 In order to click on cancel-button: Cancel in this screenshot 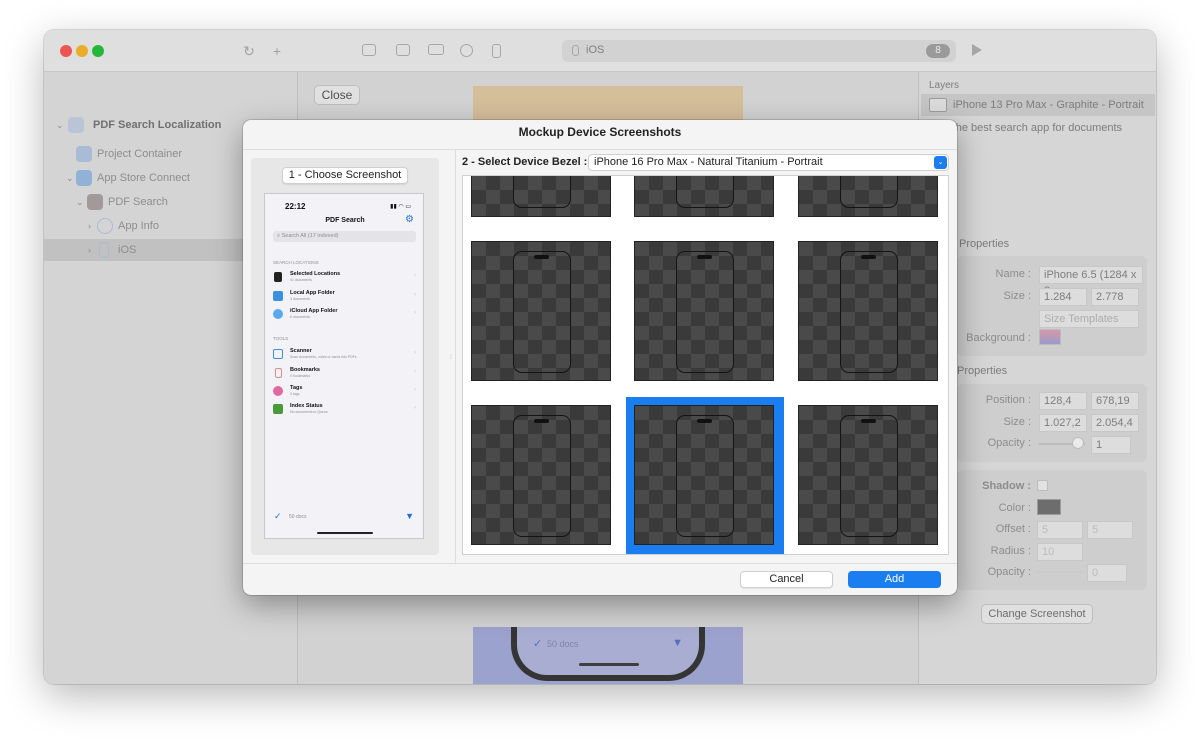, I will do `click(786, 579)`.